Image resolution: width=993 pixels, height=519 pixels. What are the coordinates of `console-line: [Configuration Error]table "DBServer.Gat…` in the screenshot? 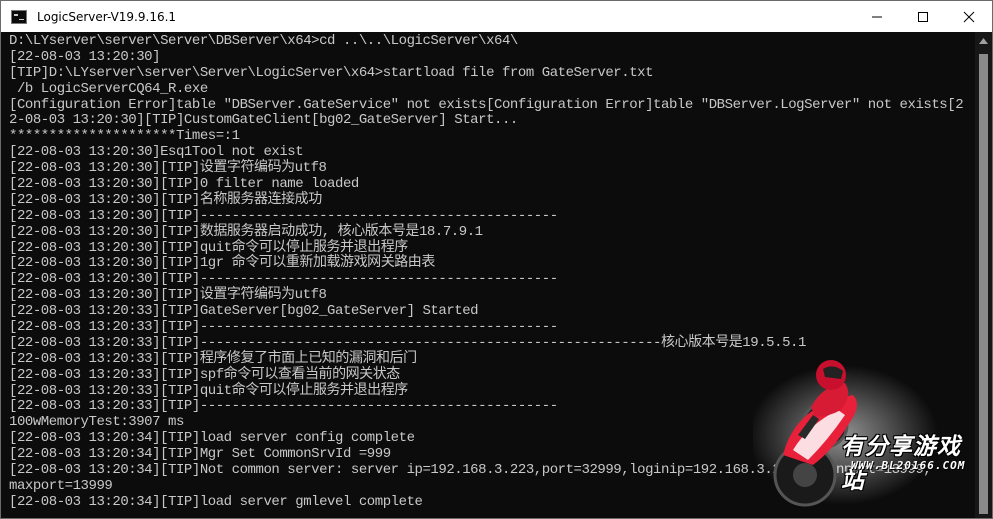 It's located at (486, 104).